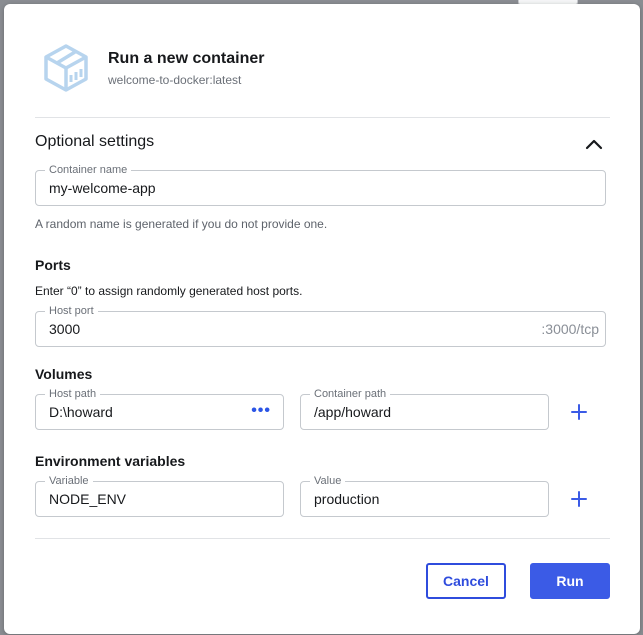 The height and width of the screenshot is (635, 643). I want to click on container-path-field: Container path /app/howard, so click(424, 408).